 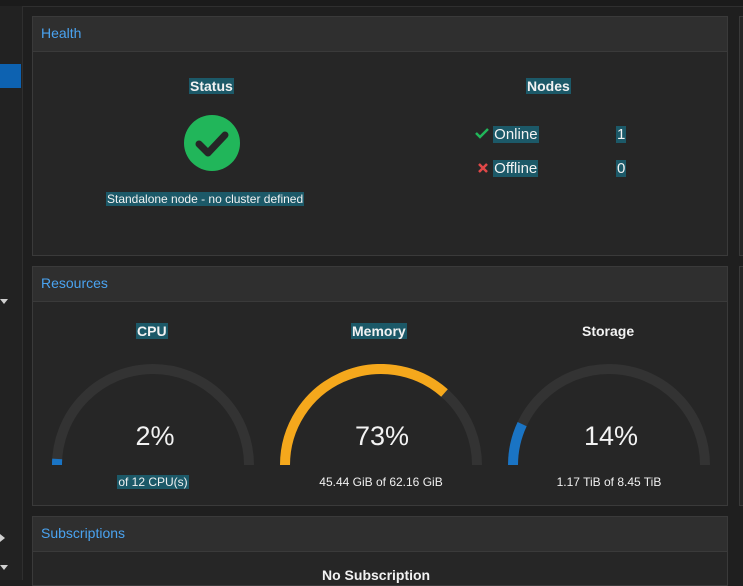 I want to click on status-text: Standalone node - no cluster defined, so click(x=205, y=199).